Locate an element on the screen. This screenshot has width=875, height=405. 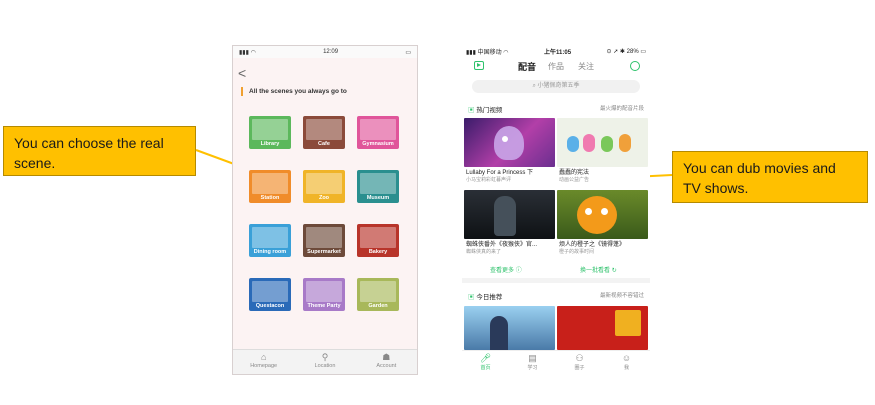
scene-tile: Museum is located at coordinates (378, 186).